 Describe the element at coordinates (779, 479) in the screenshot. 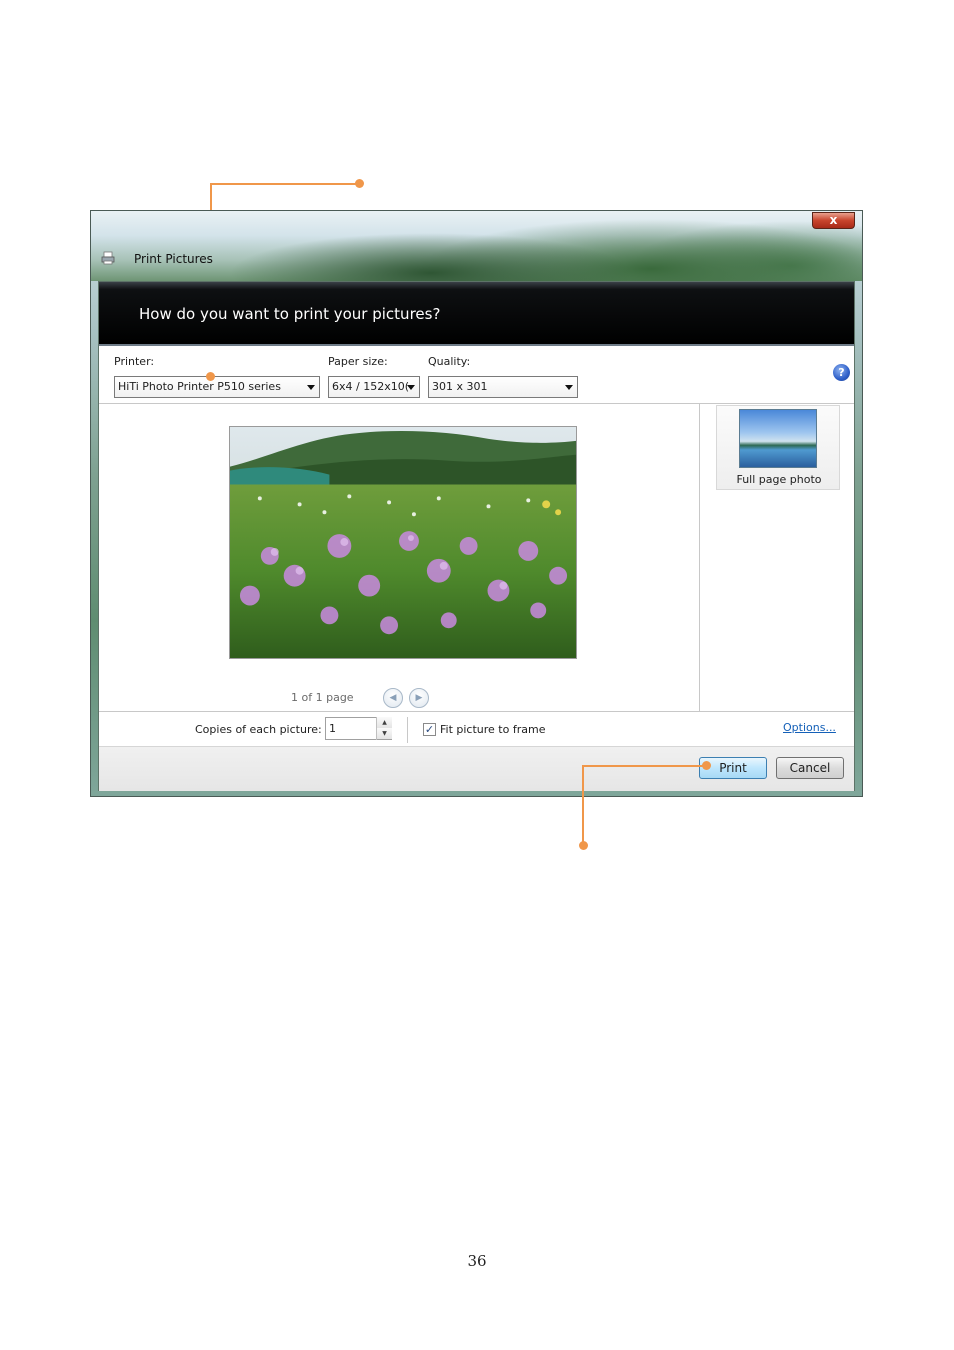

I see `layout-option-label: Full page photo` at that location.